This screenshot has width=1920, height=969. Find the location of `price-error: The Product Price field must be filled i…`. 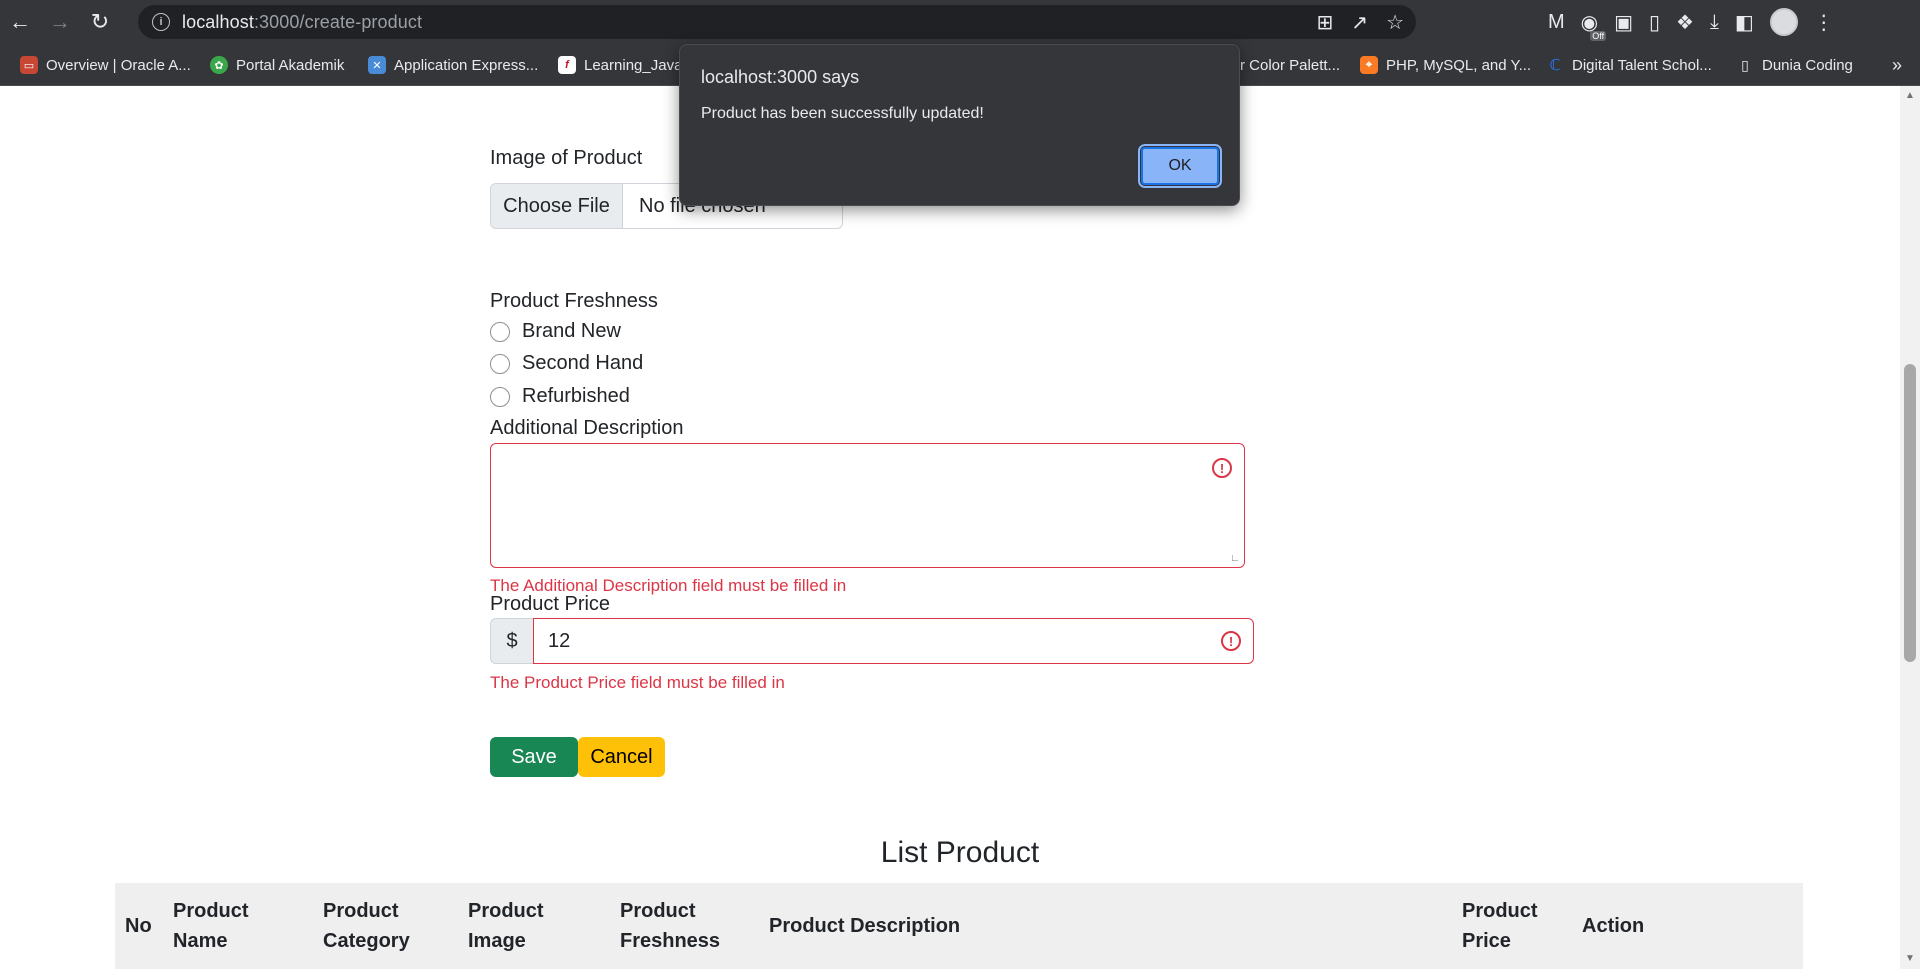

price-error: The Product Price field must be filled i… is located at coordinates (637, 682).